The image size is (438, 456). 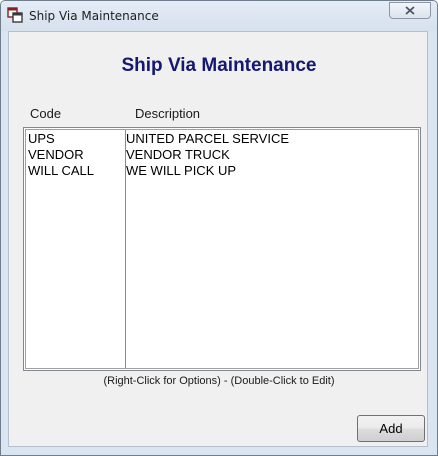 I want to click on list-item-code: WILL CALL, so click(x=61, y=170).